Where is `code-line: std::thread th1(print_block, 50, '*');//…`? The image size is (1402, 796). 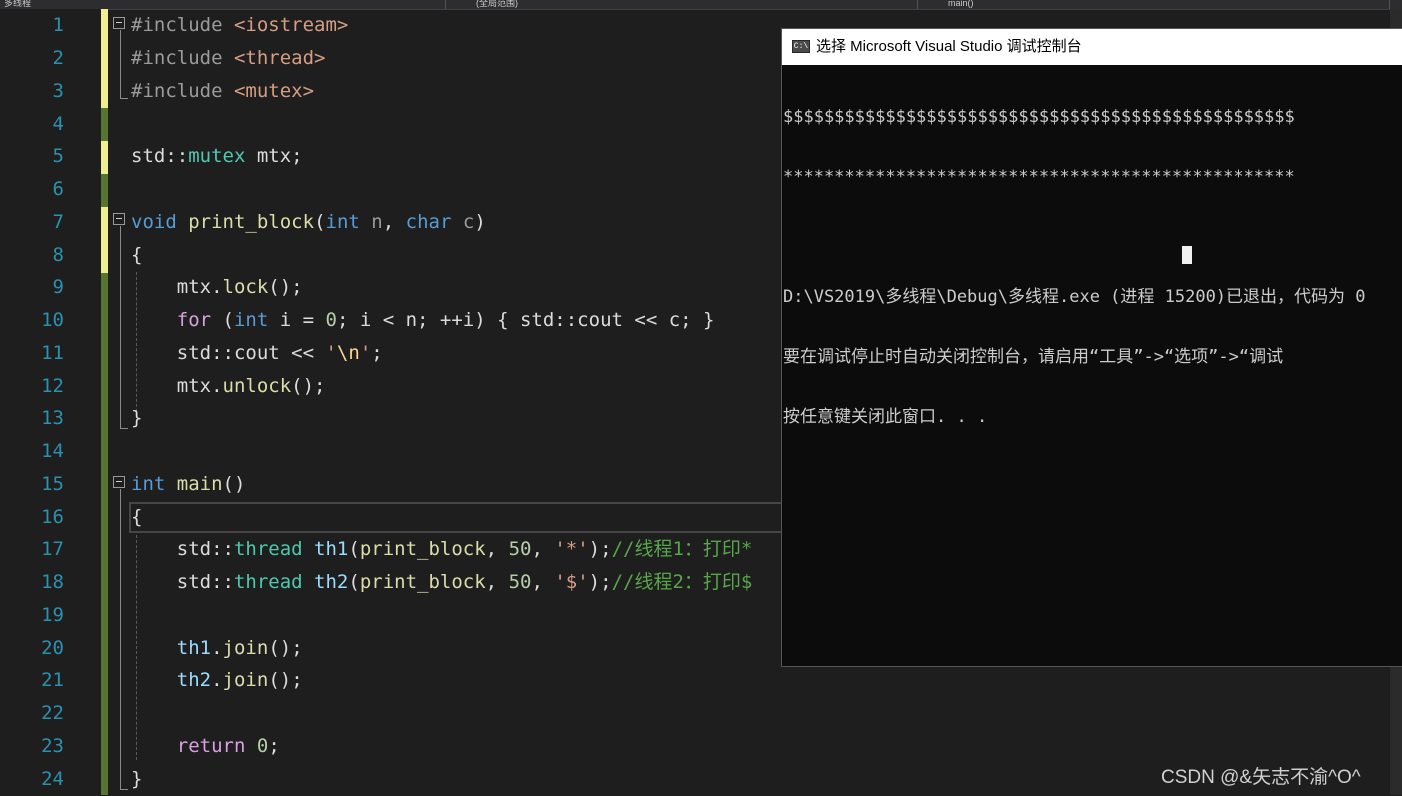 code-line: std::thread th1(print_block, 50, '*');//… is located at coordinates (442, 549).